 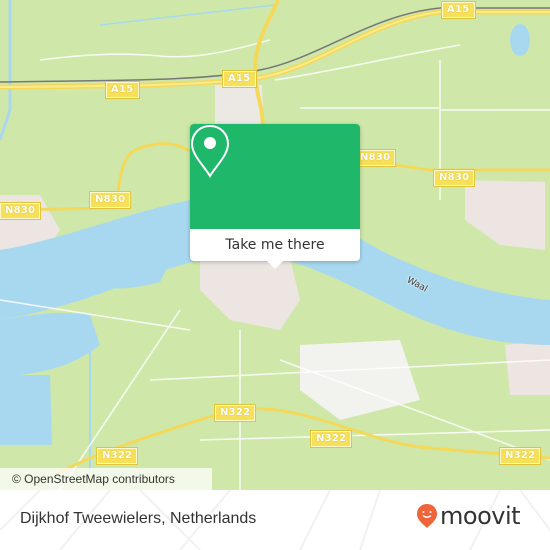 What do you see at coordinates (520, 40) in the screenshot?
I see `pond` at bounding box center [520, 40].